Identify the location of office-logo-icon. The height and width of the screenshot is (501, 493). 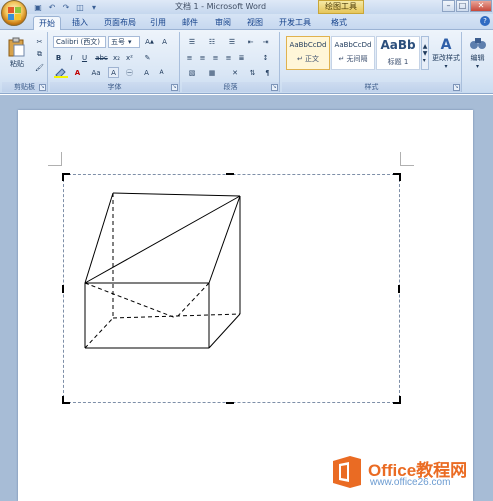
(14, 13).